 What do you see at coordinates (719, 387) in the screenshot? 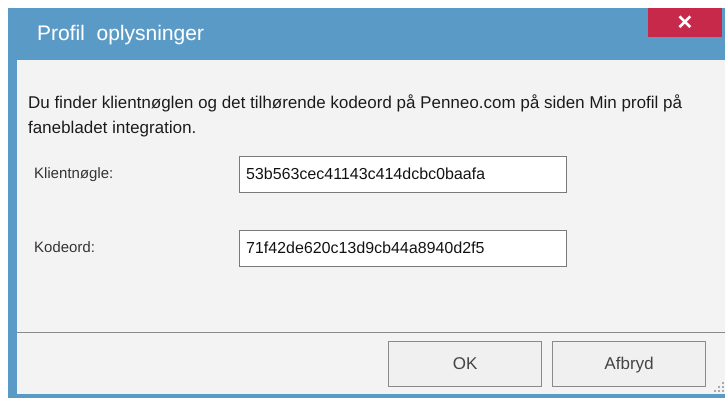
I see `resize-grip-icon` at bounding box center [719, 387].